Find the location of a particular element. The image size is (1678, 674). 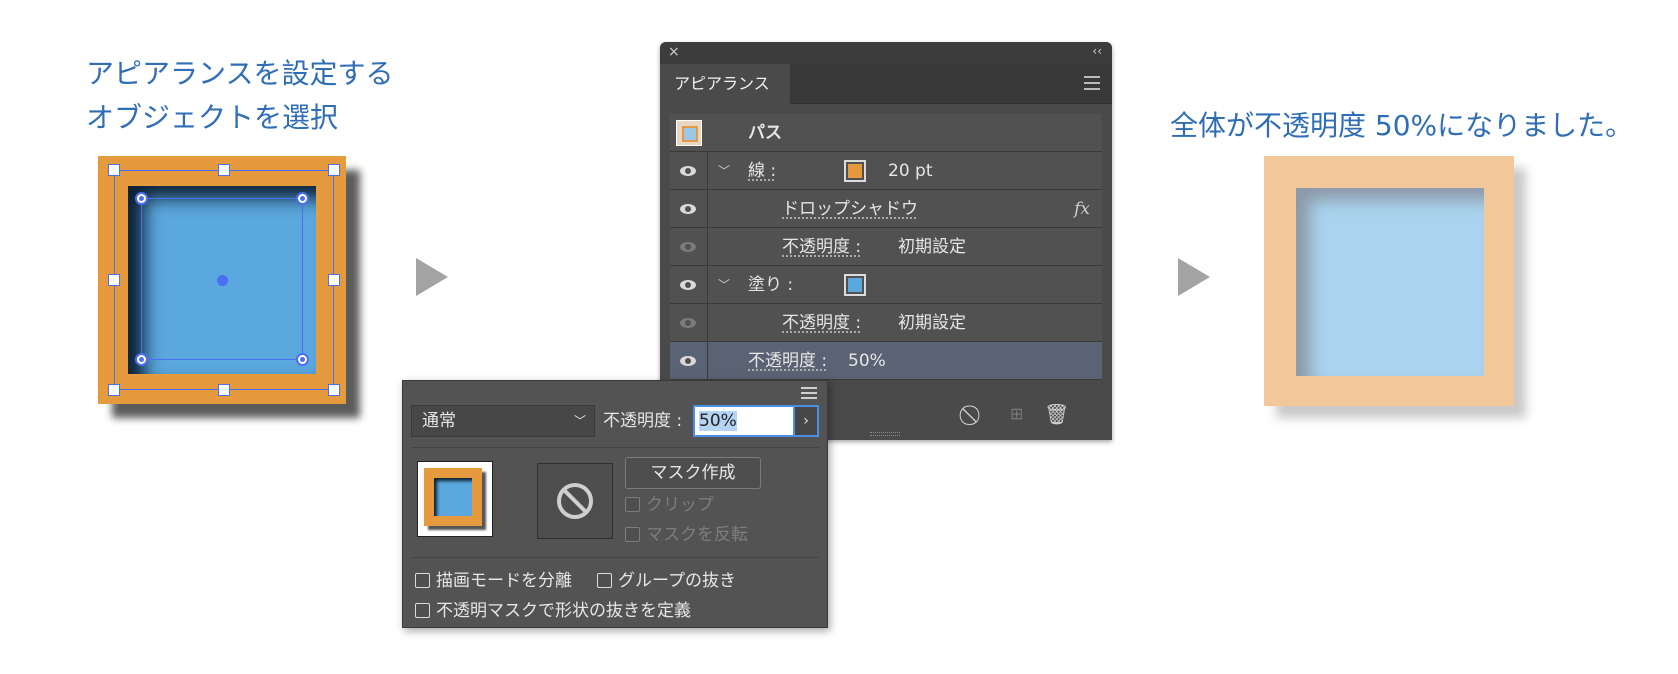

left-caption-line1: アピアランスを設定する is located at coordinates (240, 73).